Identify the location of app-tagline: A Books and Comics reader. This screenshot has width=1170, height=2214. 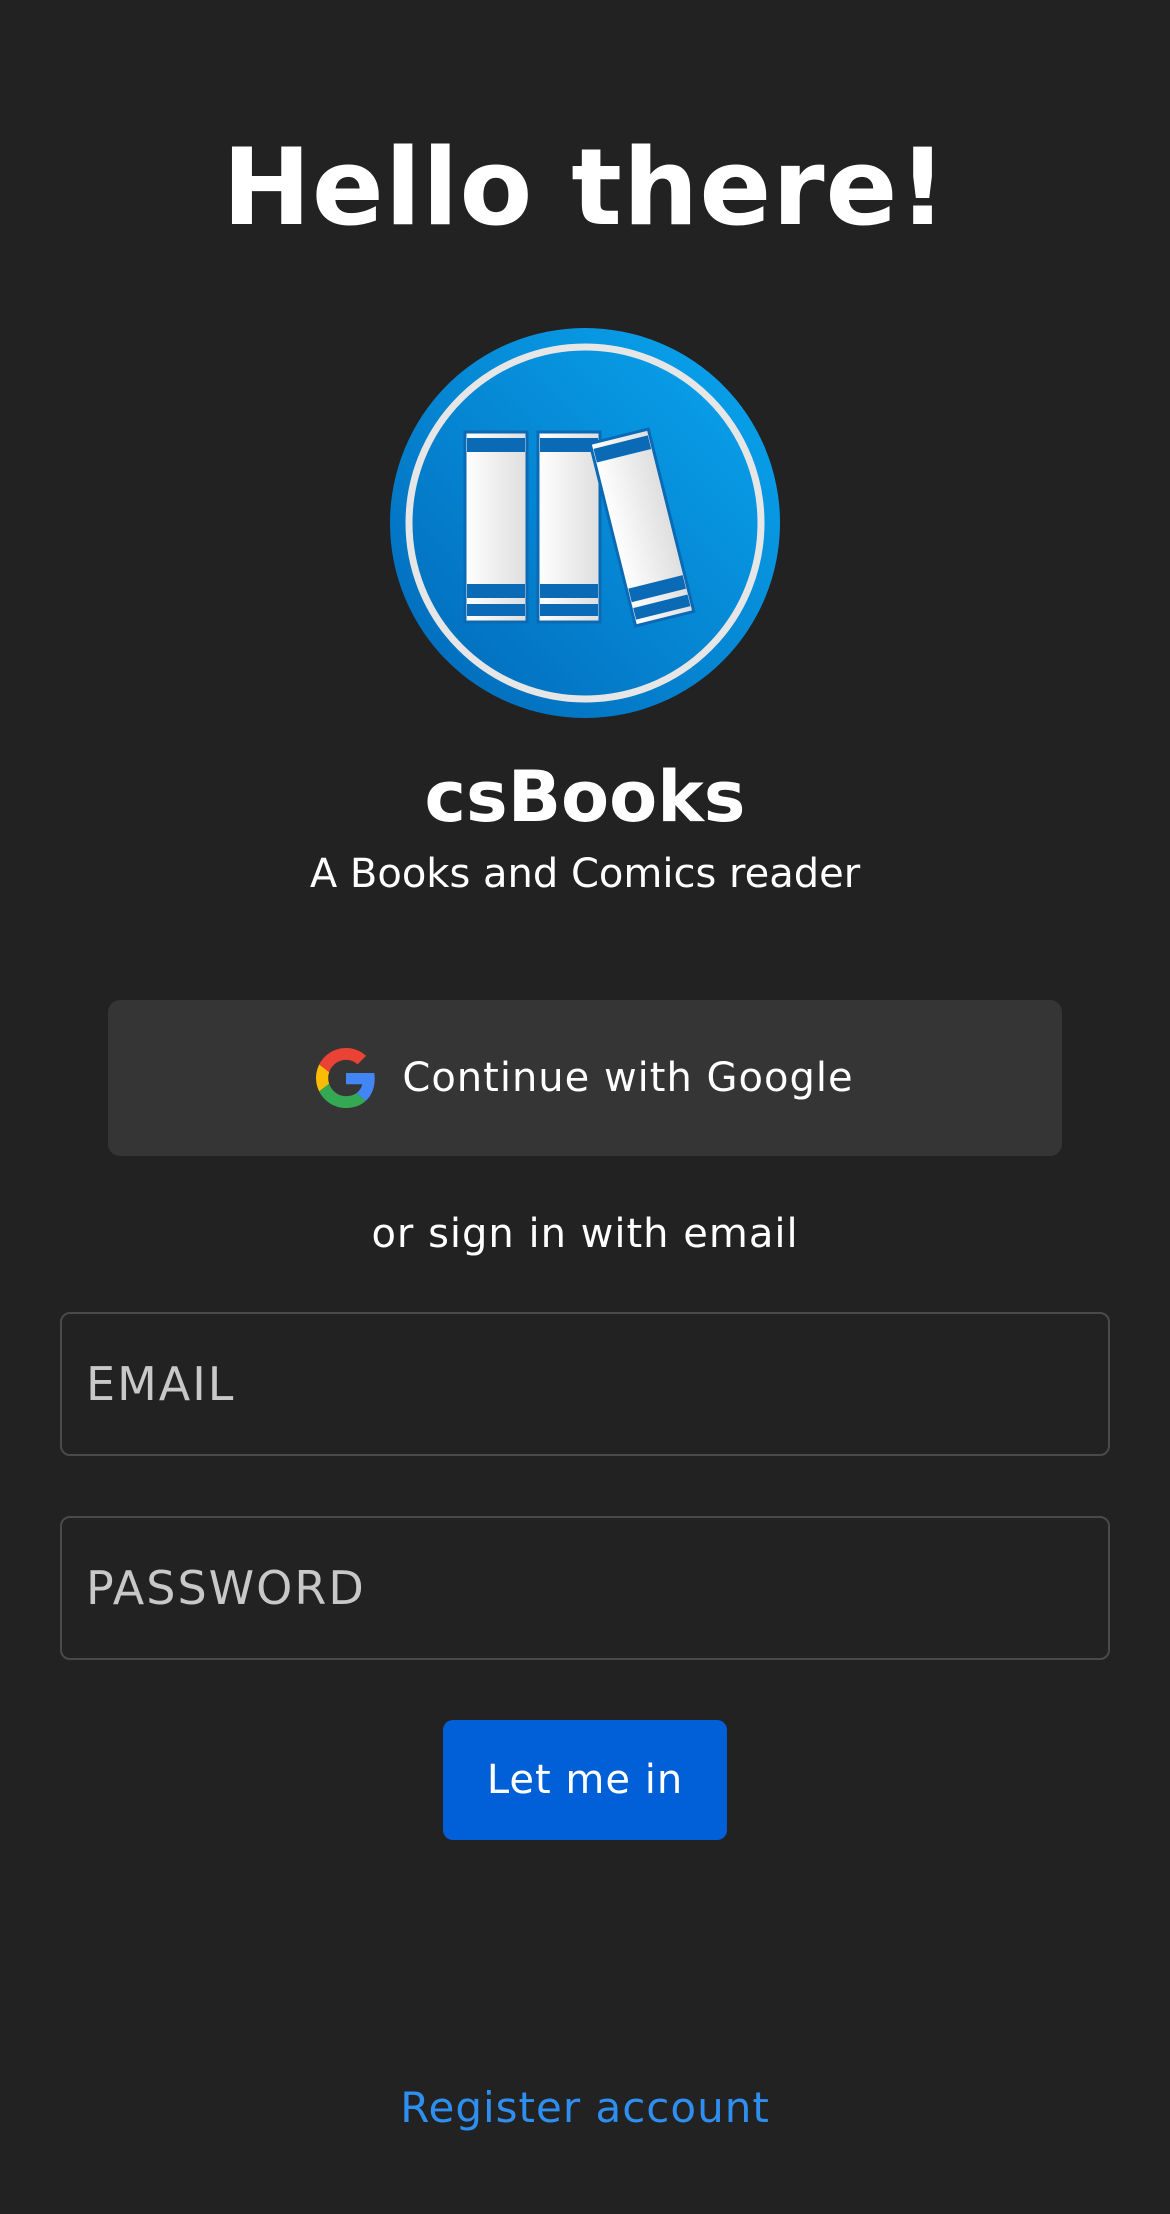
(585, 874).